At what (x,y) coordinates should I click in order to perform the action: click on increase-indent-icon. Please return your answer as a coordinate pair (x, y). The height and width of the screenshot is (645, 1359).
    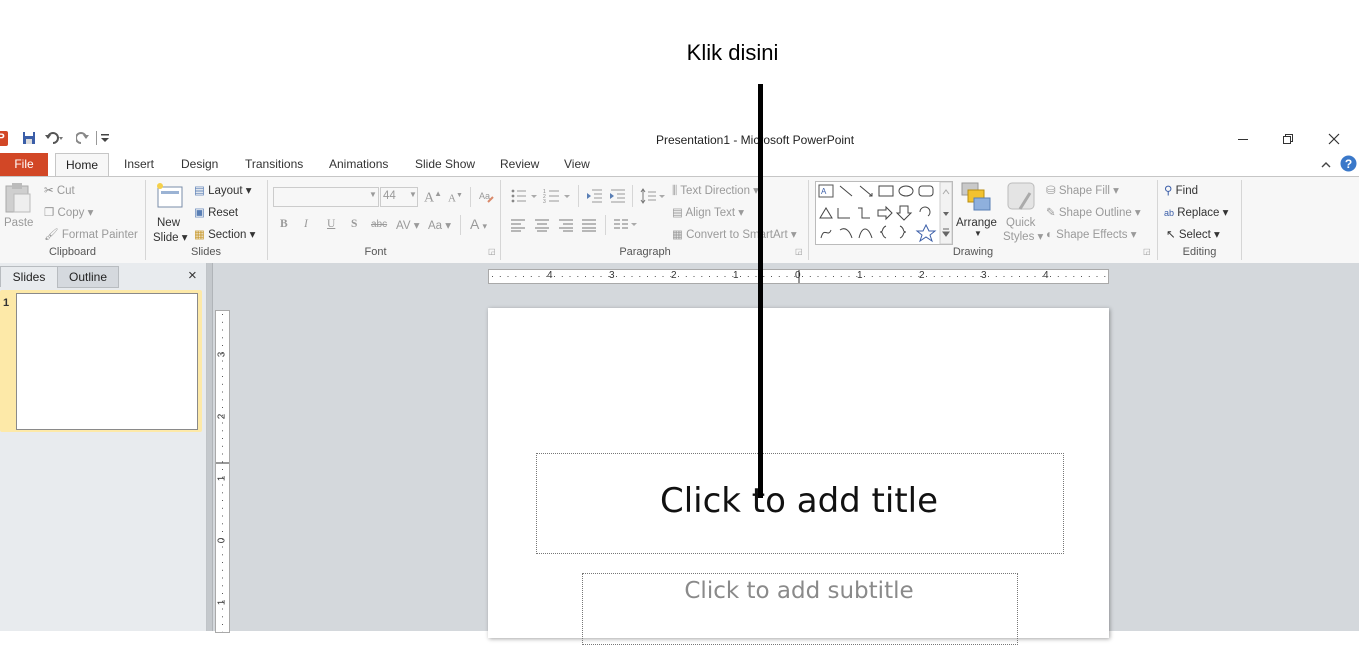
    Looking at the image, I should click on (618, 198).